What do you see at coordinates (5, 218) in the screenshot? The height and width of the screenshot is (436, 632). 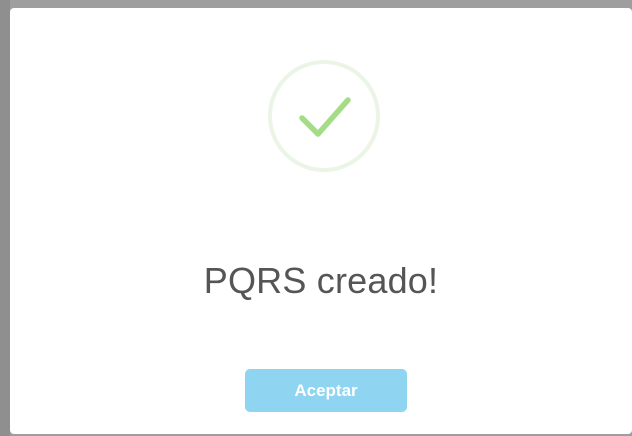 I see `background-page-edge` at bounding box center [5, 218].